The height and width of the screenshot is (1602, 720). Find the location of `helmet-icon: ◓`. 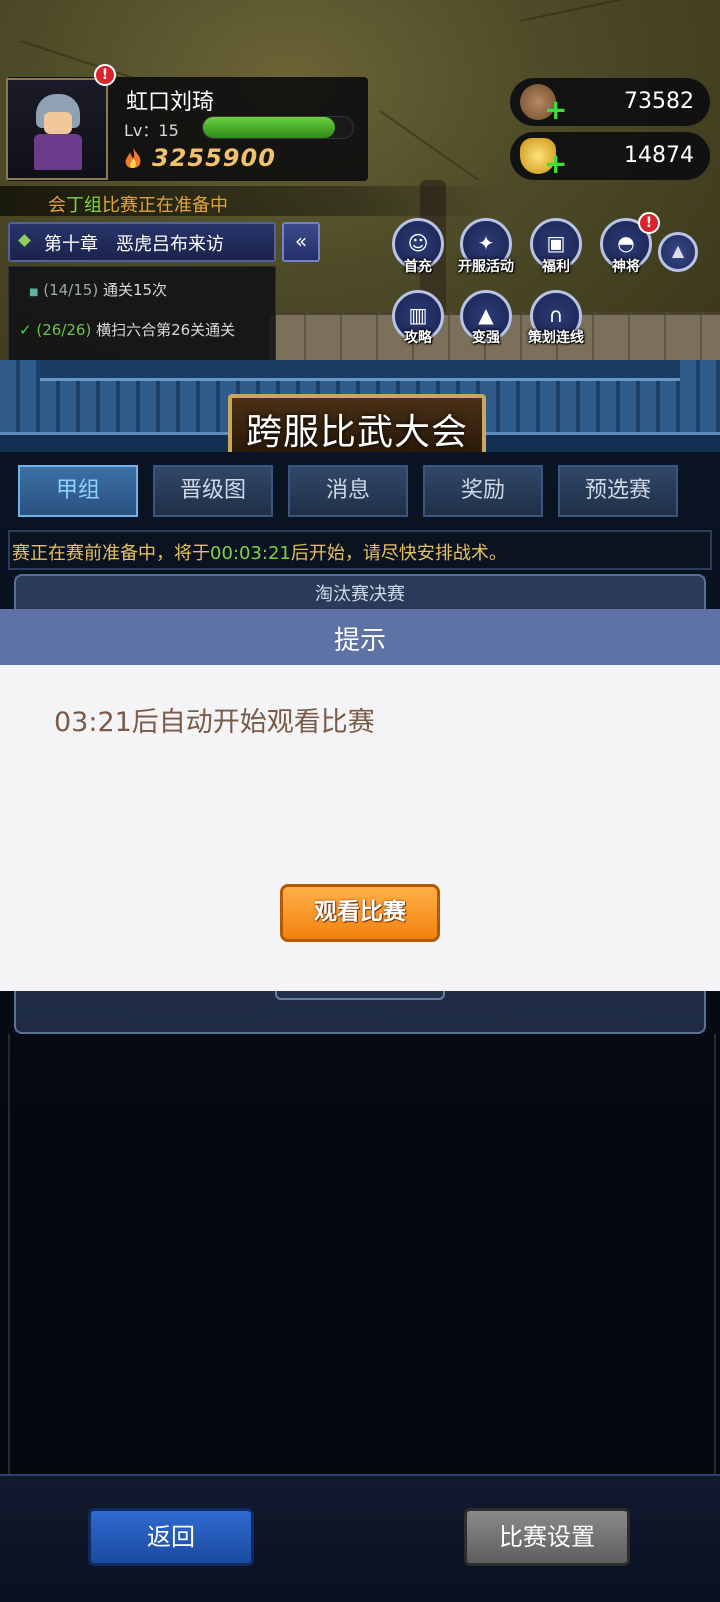

helmet-icon: ◓ is located at coordinates (626, 243).